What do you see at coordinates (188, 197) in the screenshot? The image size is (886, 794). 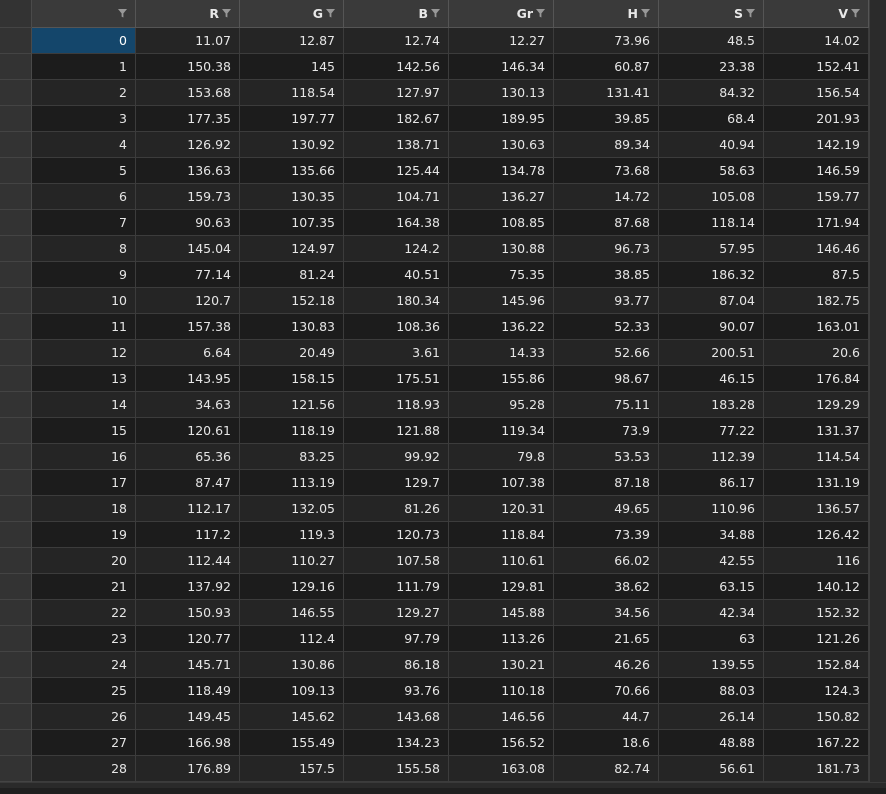 I see `table-cell: 159.73` at bounding box center [188, 197].